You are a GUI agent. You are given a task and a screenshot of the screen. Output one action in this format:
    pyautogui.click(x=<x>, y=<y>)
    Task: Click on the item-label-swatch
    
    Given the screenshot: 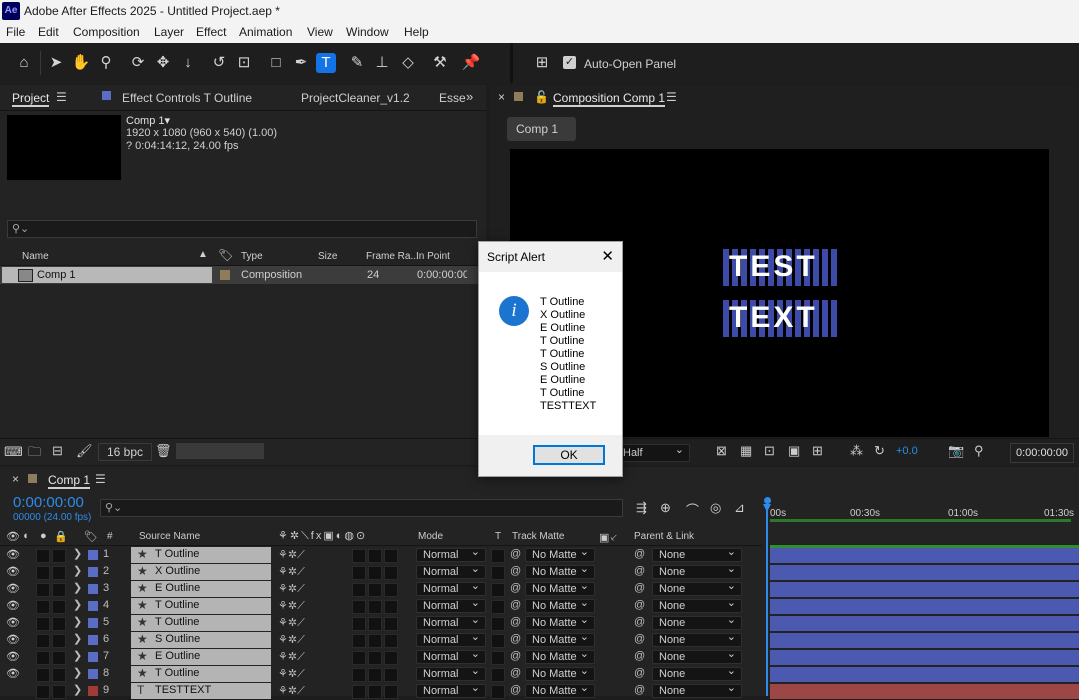 What is the action you would take?
    pyautogui.click(x=225, y=275)
    